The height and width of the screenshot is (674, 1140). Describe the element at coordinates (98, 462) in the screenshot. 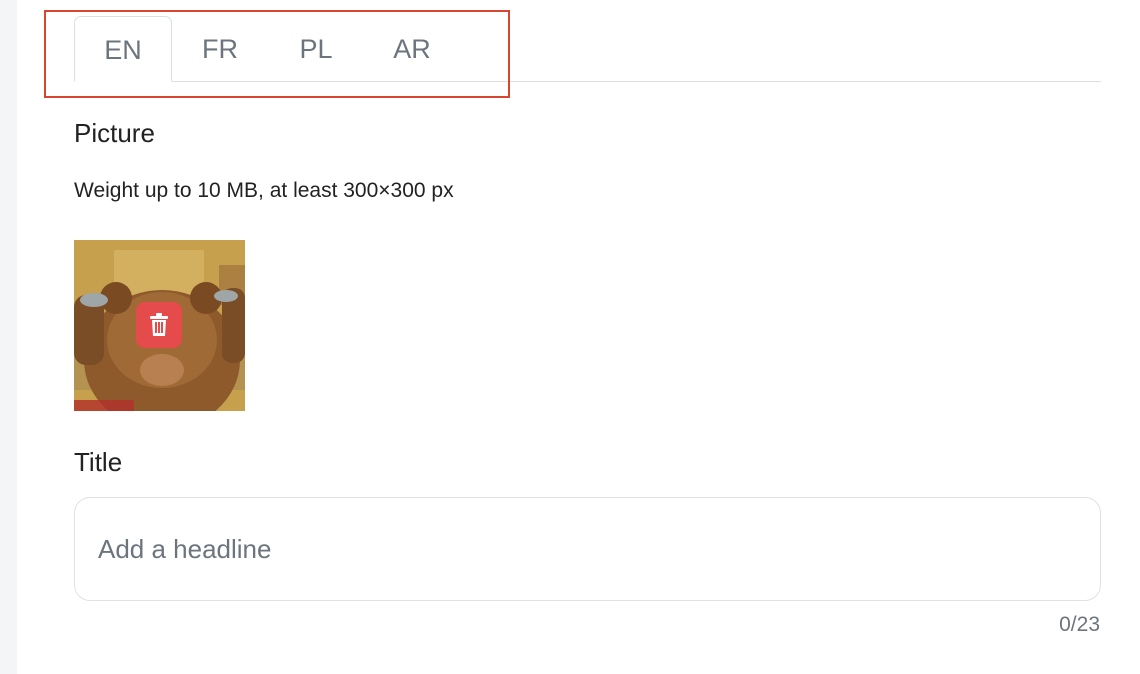

I see `title-label: Title` at that location.